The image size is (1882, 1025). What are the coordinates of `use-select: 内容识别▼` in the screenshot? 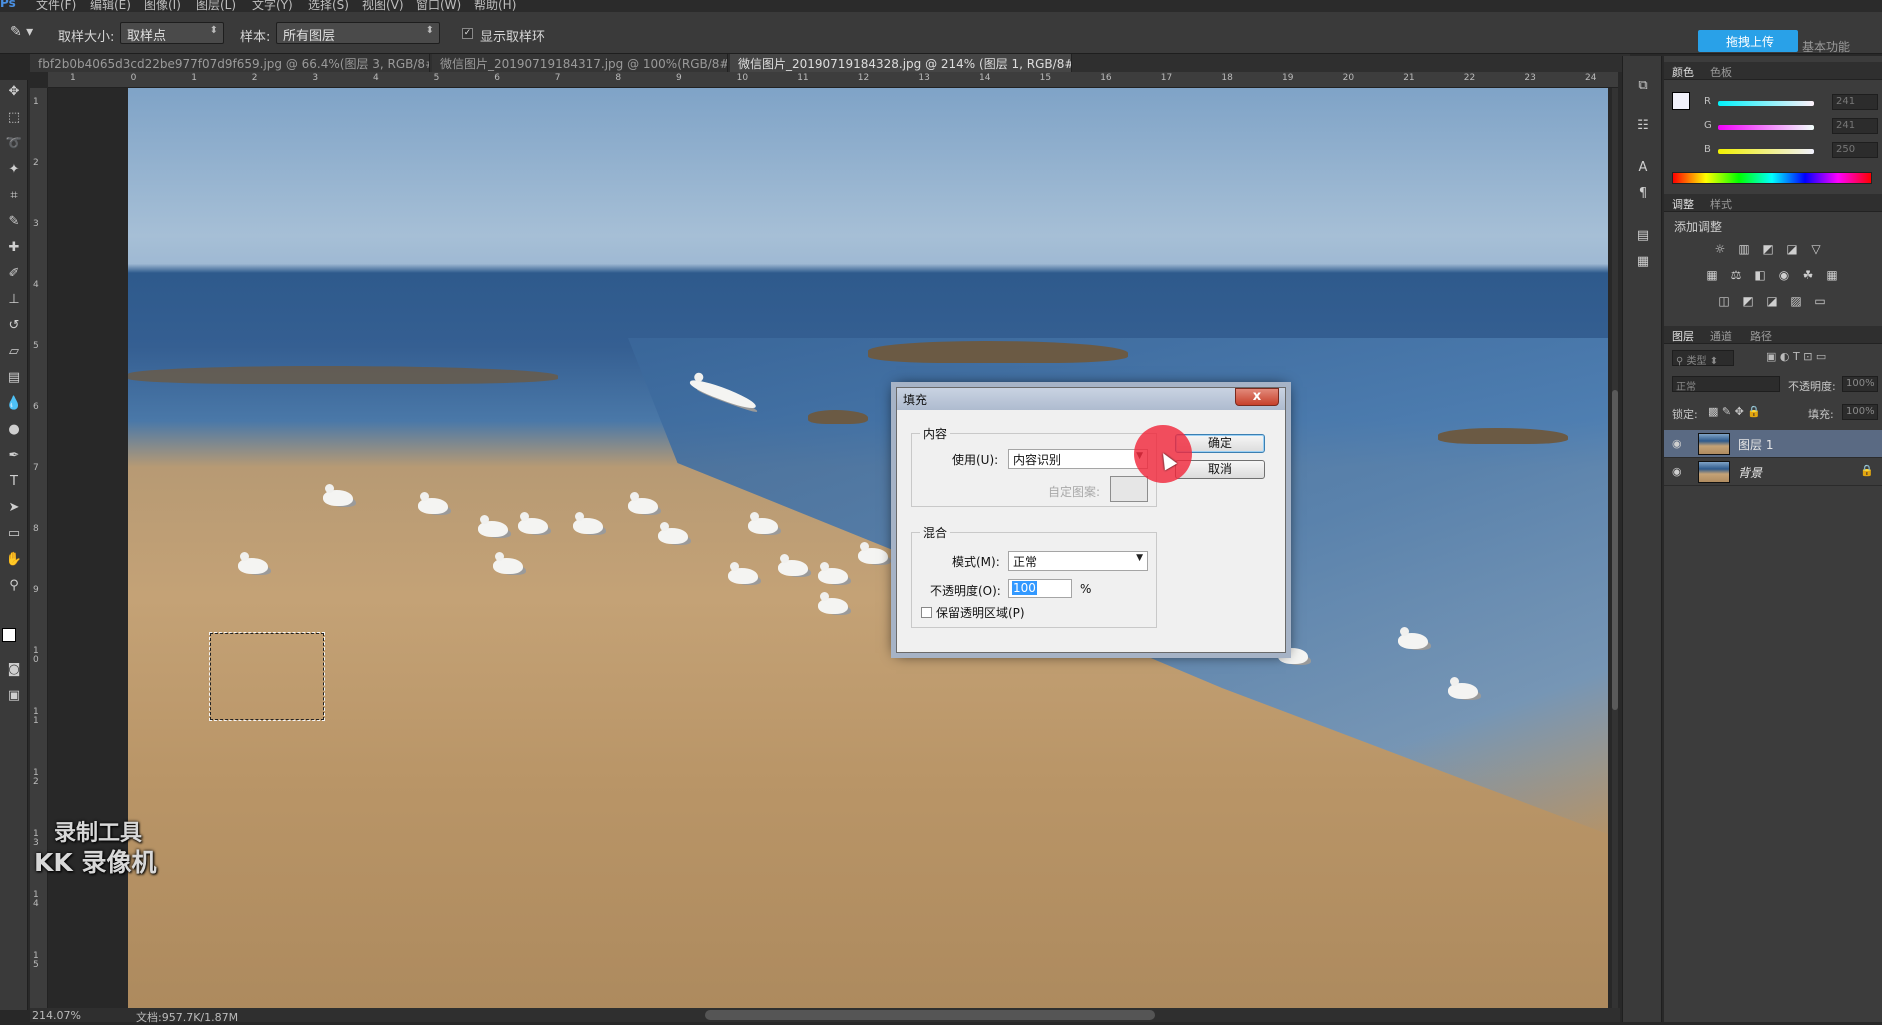 It's located at (1078, 459).